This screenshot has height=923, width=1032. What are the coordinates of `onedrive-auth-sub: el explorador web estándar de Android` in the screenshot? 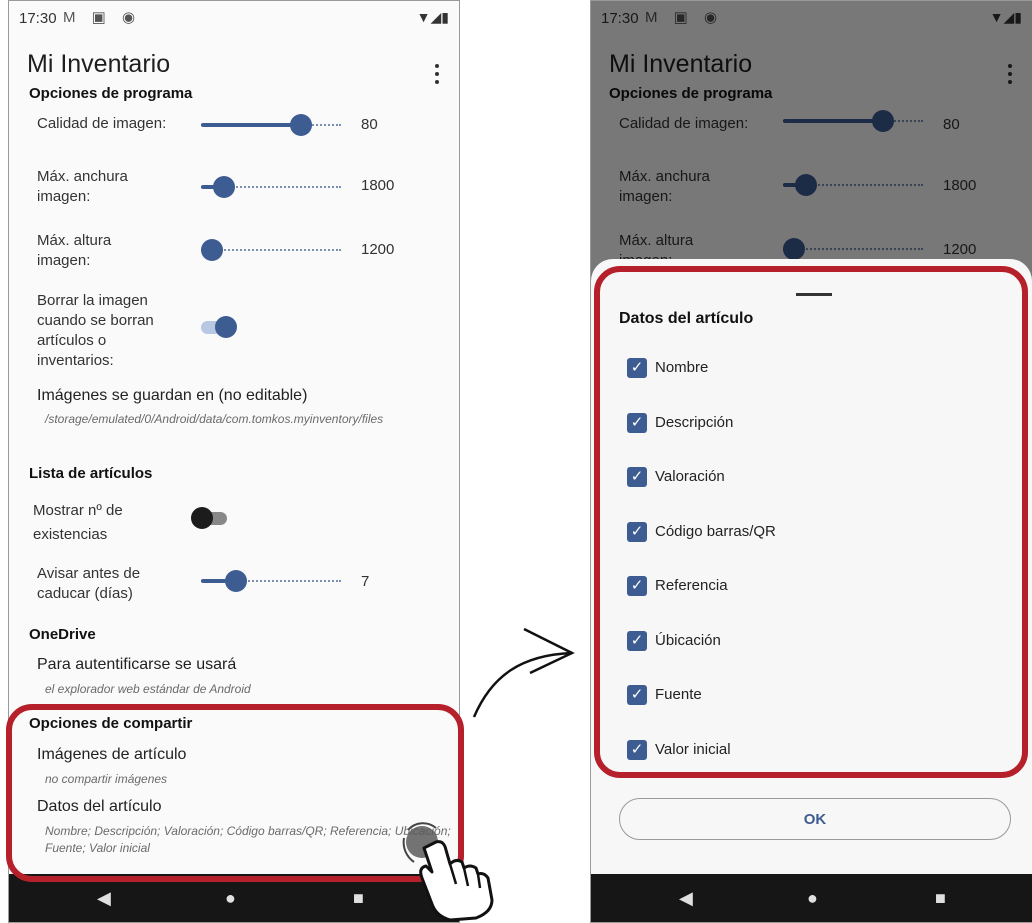 It's located at (148, 689).